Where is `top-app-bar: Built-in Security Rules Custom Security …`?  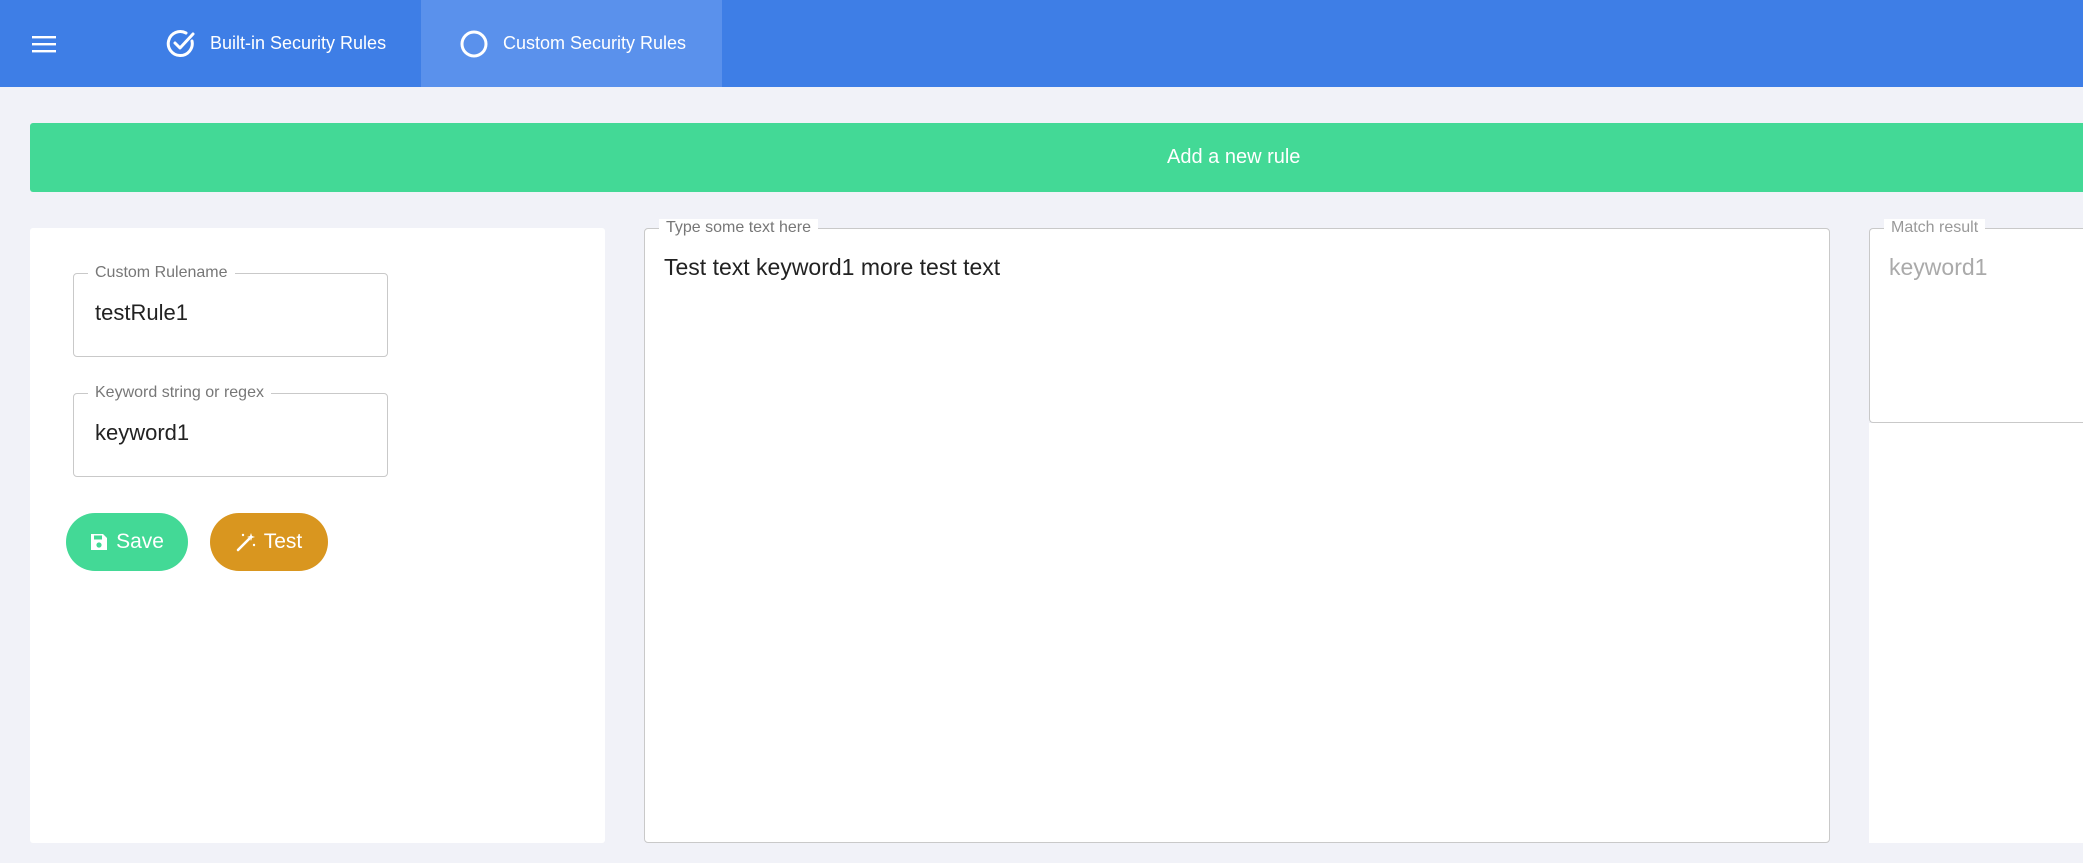 top-app-bar: Built-in Security Rules Custom Security … is located at coordinates (1041, 43).